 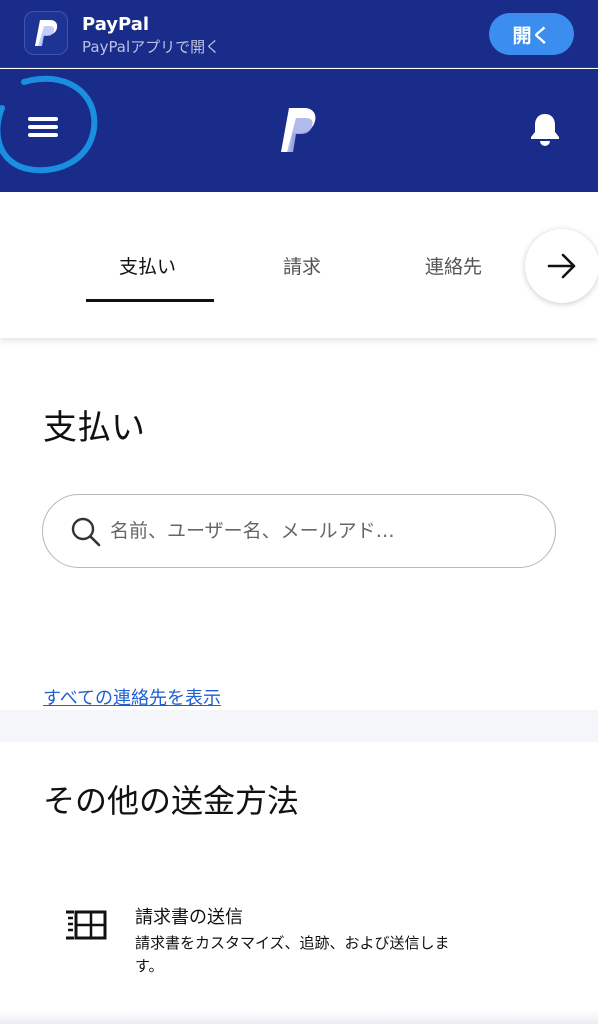 I want to click on app-subtitle: PayPalアプリで開く, so click(x=151, y=47).